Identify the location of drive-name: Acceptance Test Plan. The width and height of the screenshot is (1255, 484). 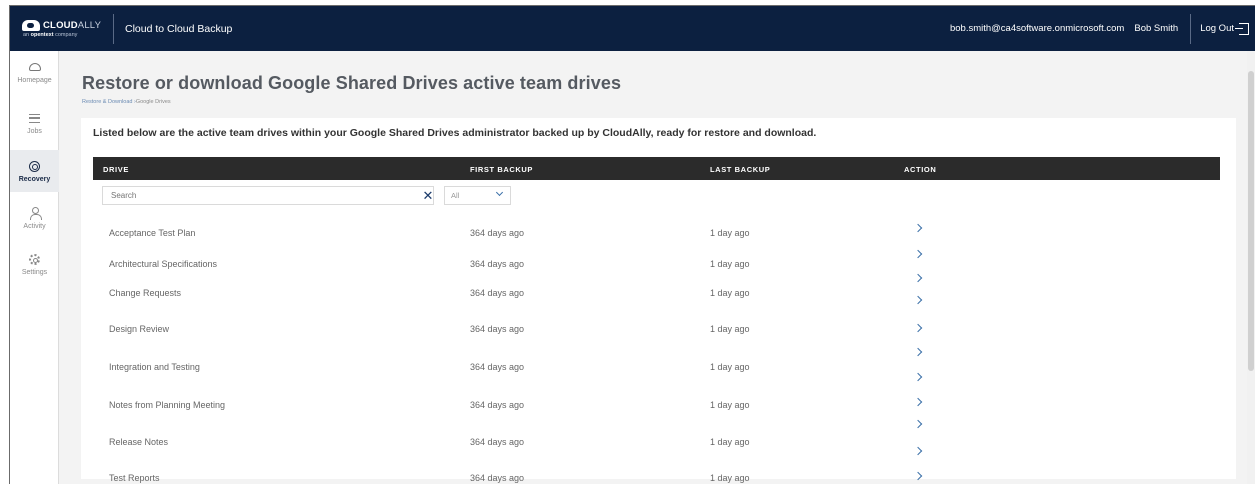
(152, 233).